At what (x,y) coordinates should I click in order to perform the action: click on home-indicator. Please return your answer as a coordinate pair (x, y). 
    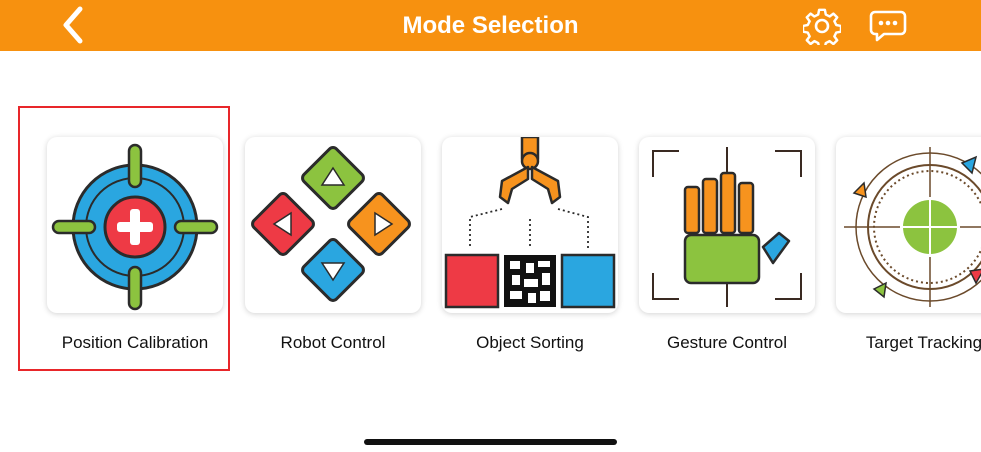
    Looking at the image, I should click on (490, 442).